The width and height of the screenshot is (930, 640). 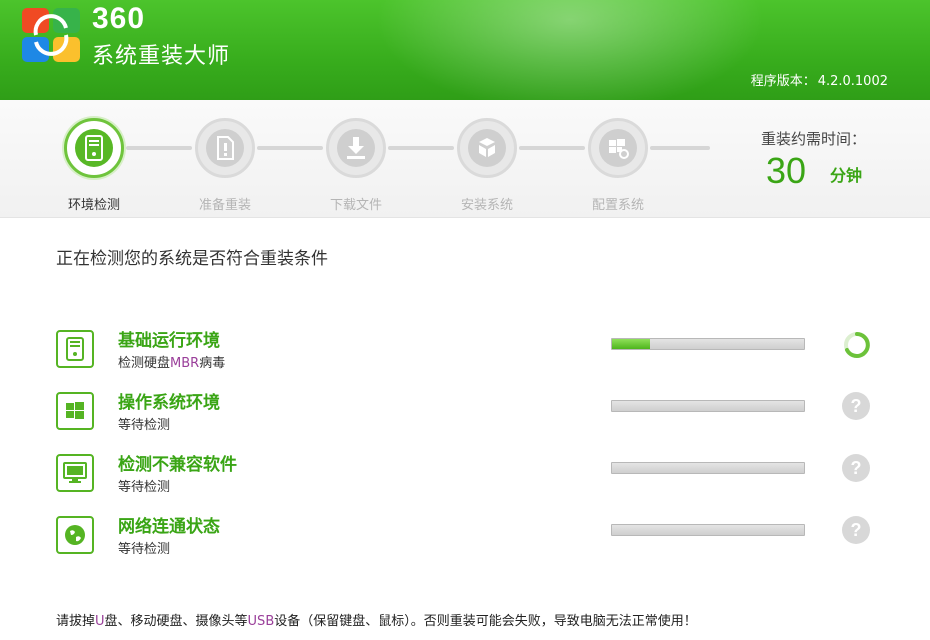 What do you see at coordinates (75, 473) in the screenshot?
I see `monitor-icon` at bounding box center [75, 473].